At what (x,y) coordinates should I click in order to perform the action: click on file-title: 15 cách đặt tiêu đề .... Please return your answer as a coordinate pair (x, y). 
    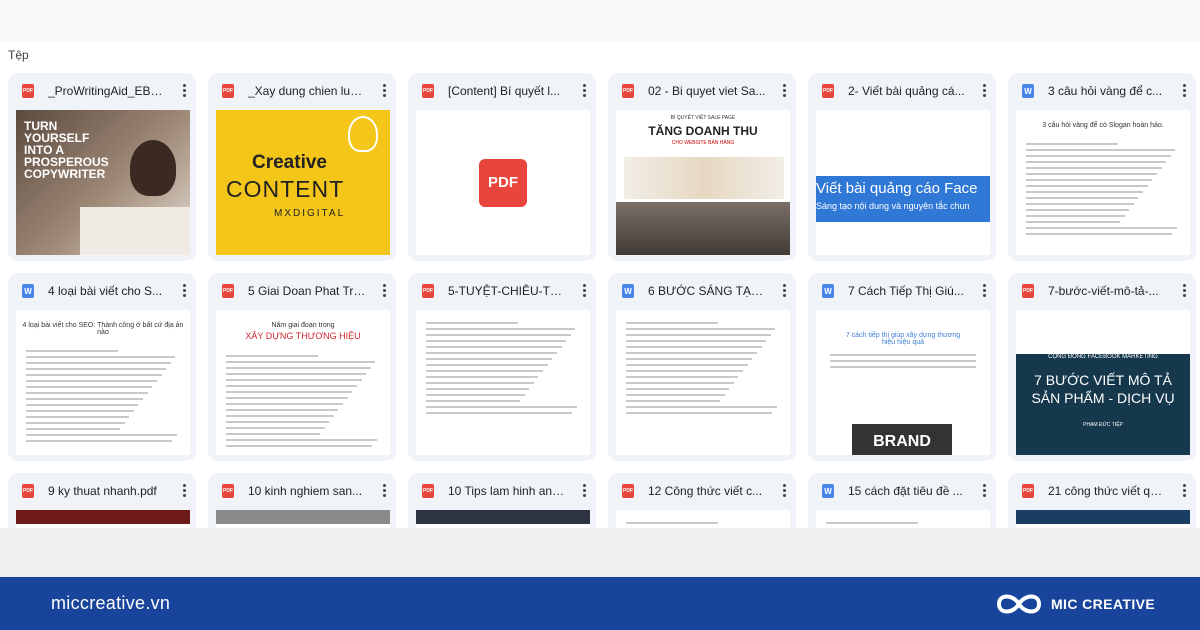
    Looking at the image, I should click on (907, 491).